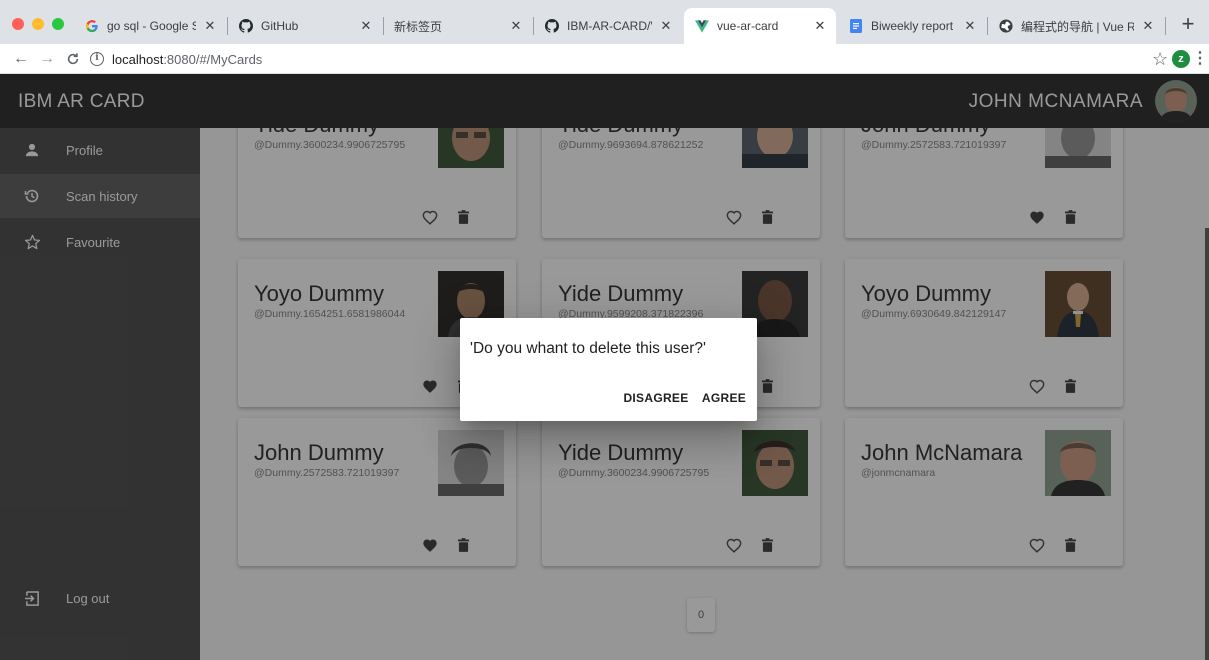 The image size is (1209, 660). I want to click on tab-title: go sql - Google Search, so click(151, 26).